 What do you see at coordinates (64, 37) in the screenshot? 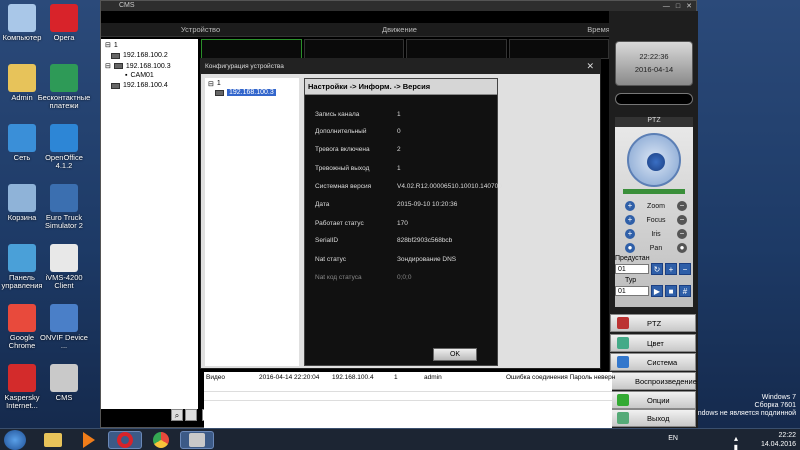
I see `desktop-icon-label: Opera` at bounding box center [64, 37].